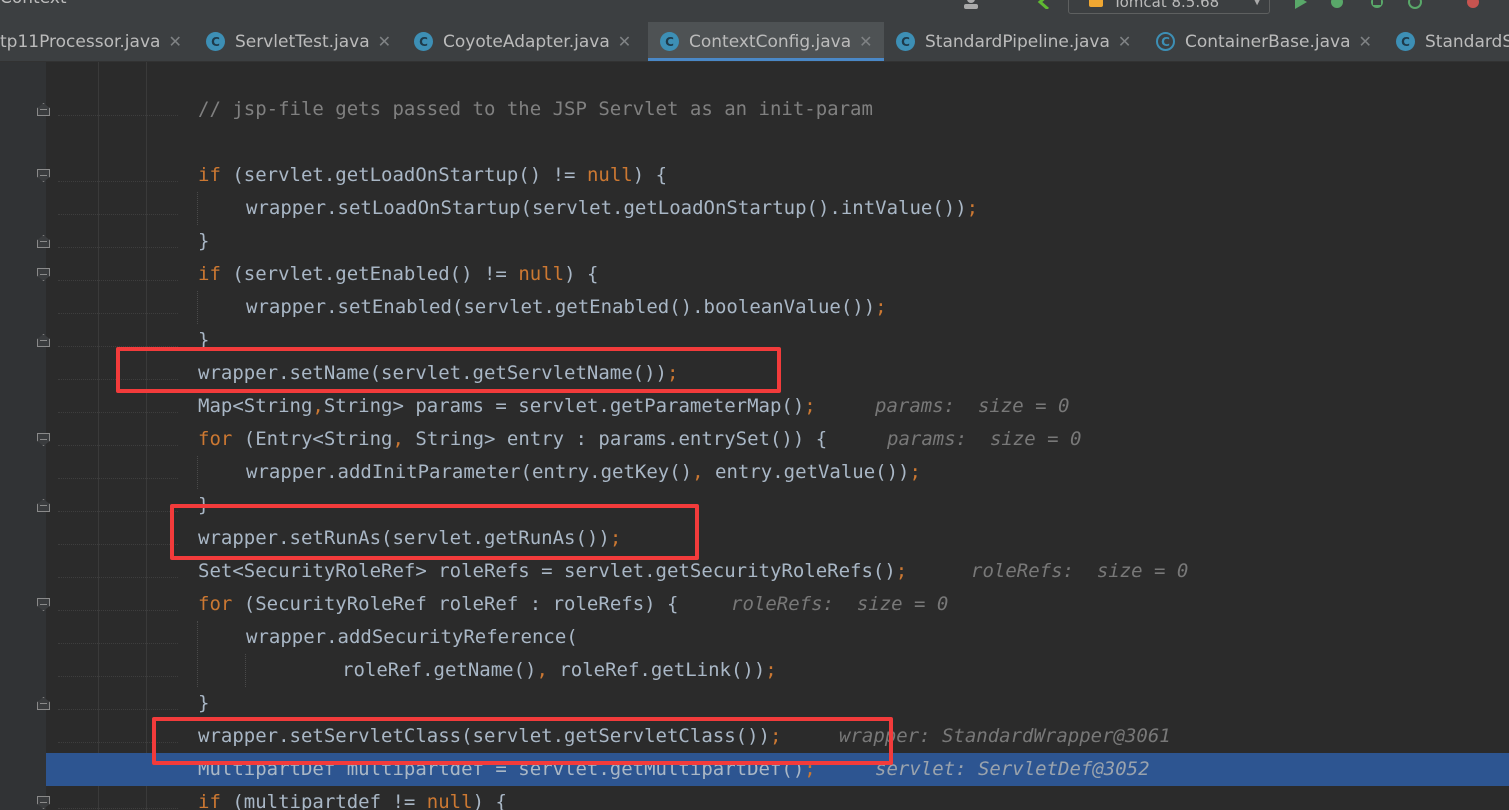 The width and height of the screenshot is (1509, 810). What do you see at coordinates (754, 11) in the screenshot?
I see `main-toolbar: Context Tomcat 8.5.68 ▼` at bounding box center [754, 11].